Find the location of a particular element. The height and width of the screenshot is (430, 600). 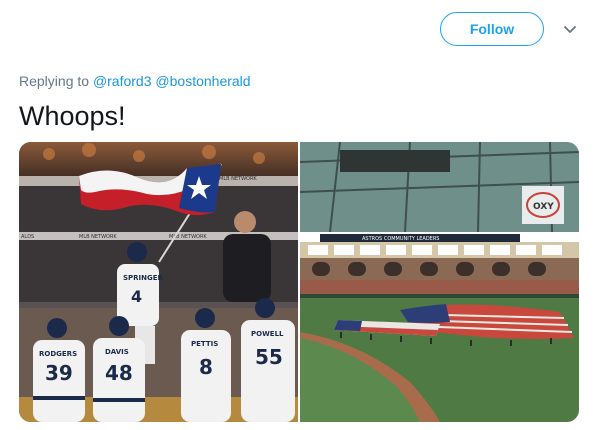

oxy-sign: OXY is located at coordinates (543, 205).